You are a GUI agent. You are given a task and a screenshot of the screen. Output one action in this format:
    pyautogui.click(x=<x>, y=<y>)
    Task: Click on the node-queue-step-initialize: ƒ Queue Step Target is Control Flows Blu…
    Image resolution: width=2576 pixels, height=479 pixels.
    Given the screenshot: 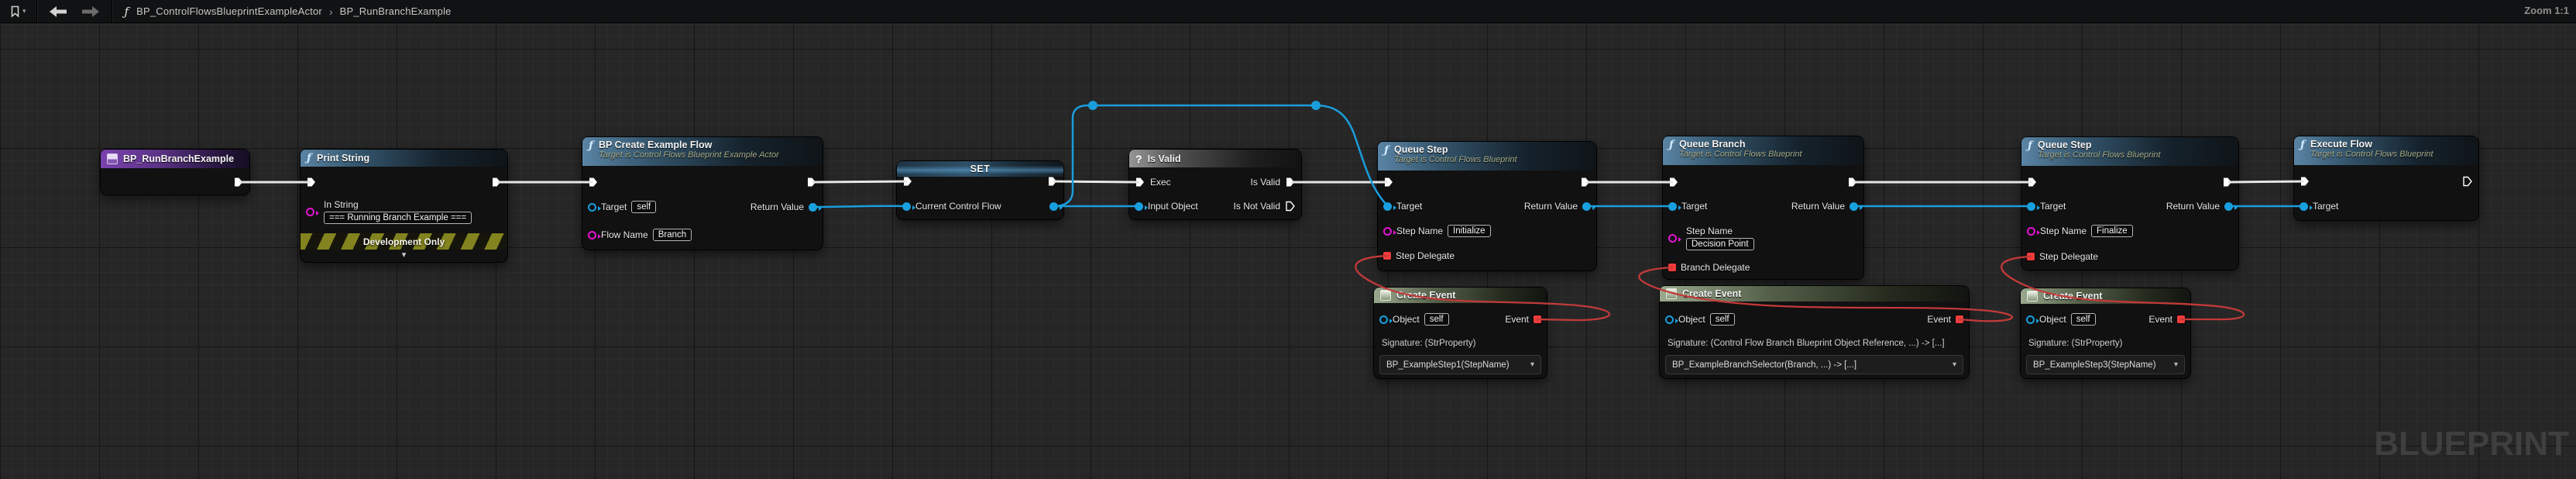 What is the action you would take?
    pyautogui.click(x=1487, y=206)
    